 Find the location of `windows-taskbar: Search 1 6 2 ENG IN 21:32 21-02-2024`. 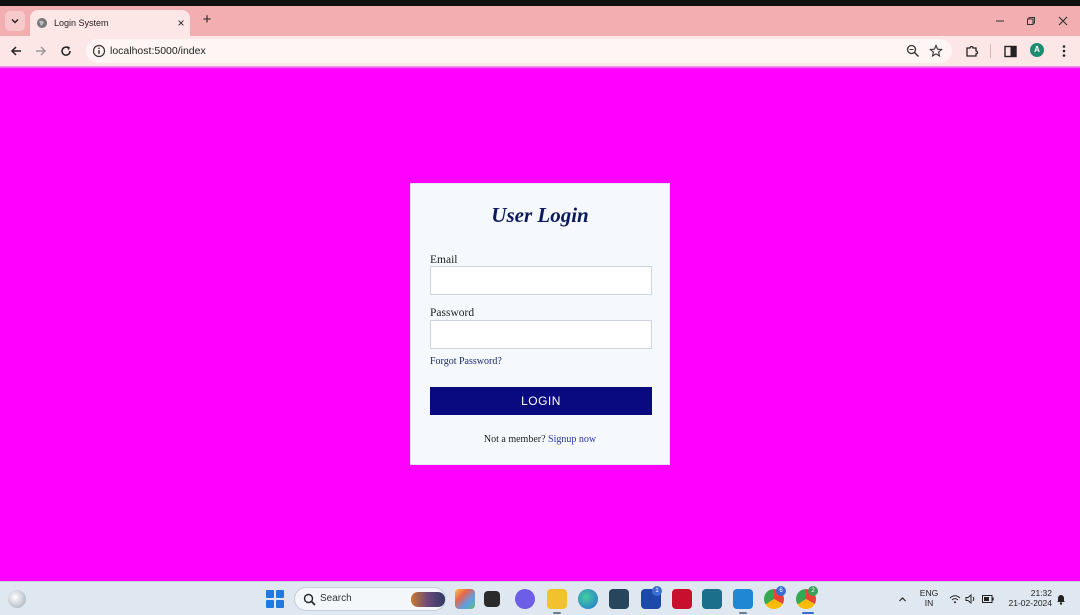

windows-taskbar: Search 1 6 2 ENG IN 21:32 21-02-2024 is located at coordinates (540, 598).